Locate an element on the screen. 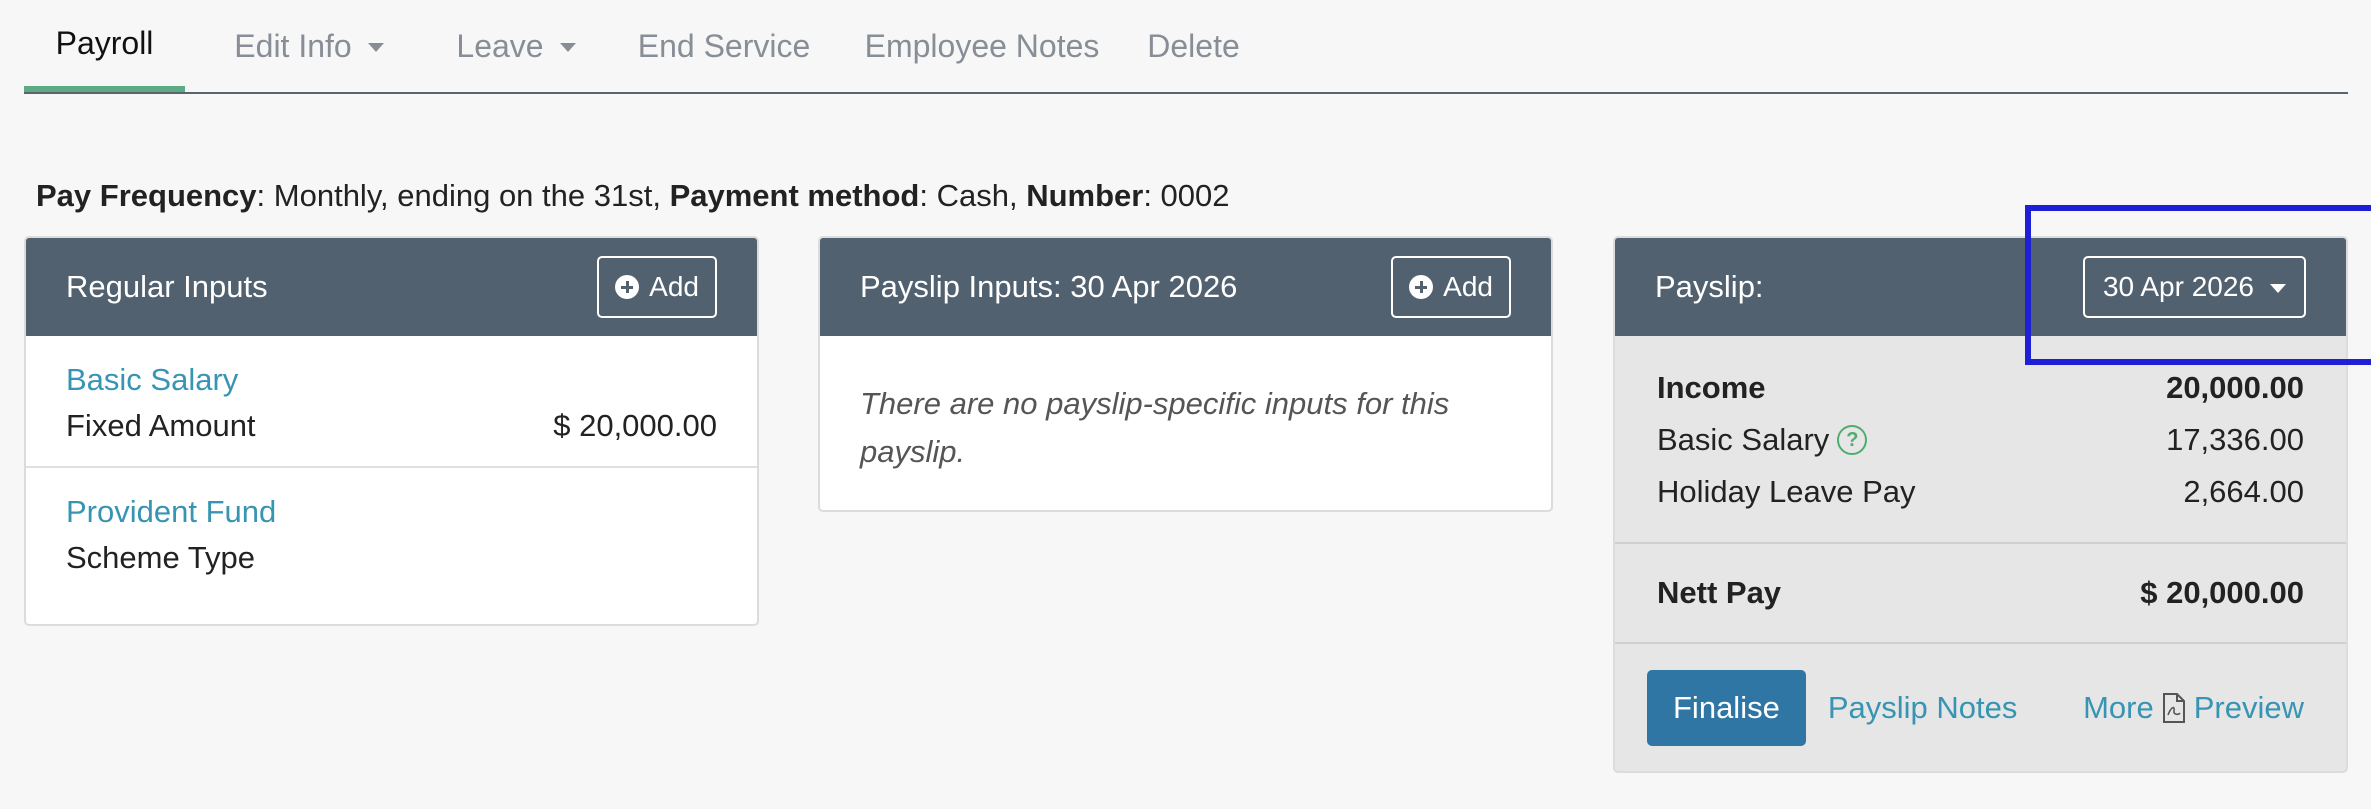 The height and width of the screenshot is (809, 2371). line-value: 17,336.00 is located at coordinates (2235, 439).